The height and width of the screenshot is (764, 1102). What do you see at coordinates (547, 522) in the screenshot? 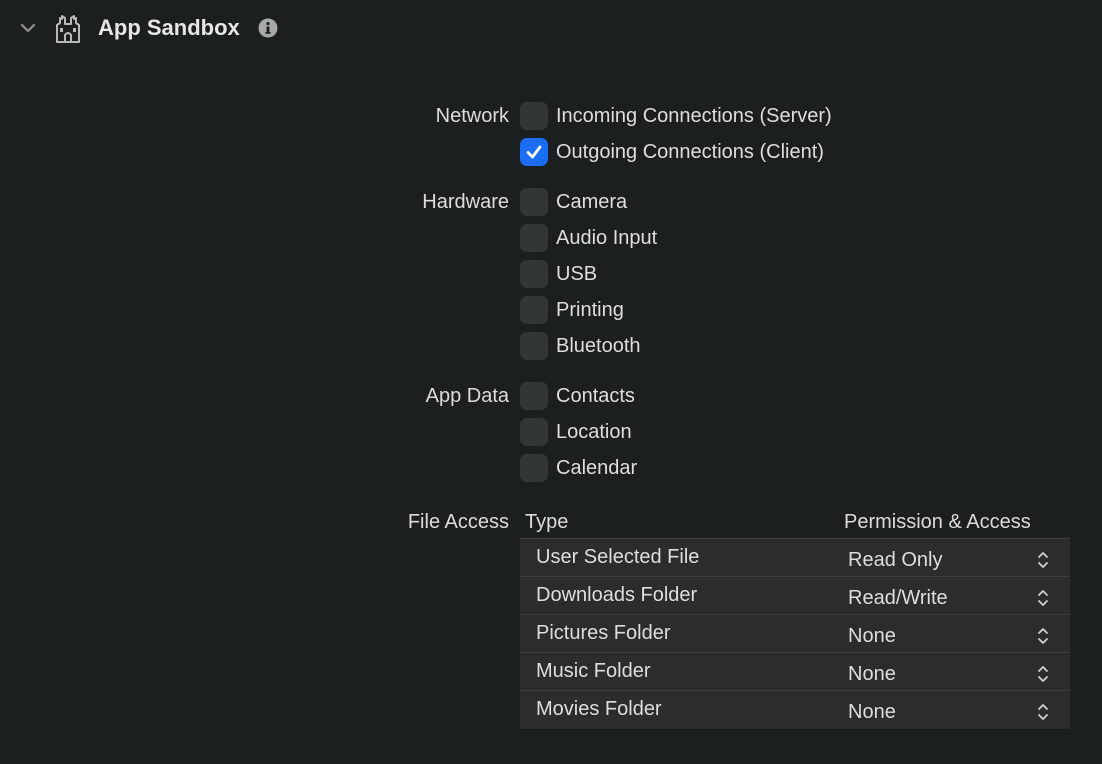
I see `type-column-header: Type` at bounding box center [547, 522].